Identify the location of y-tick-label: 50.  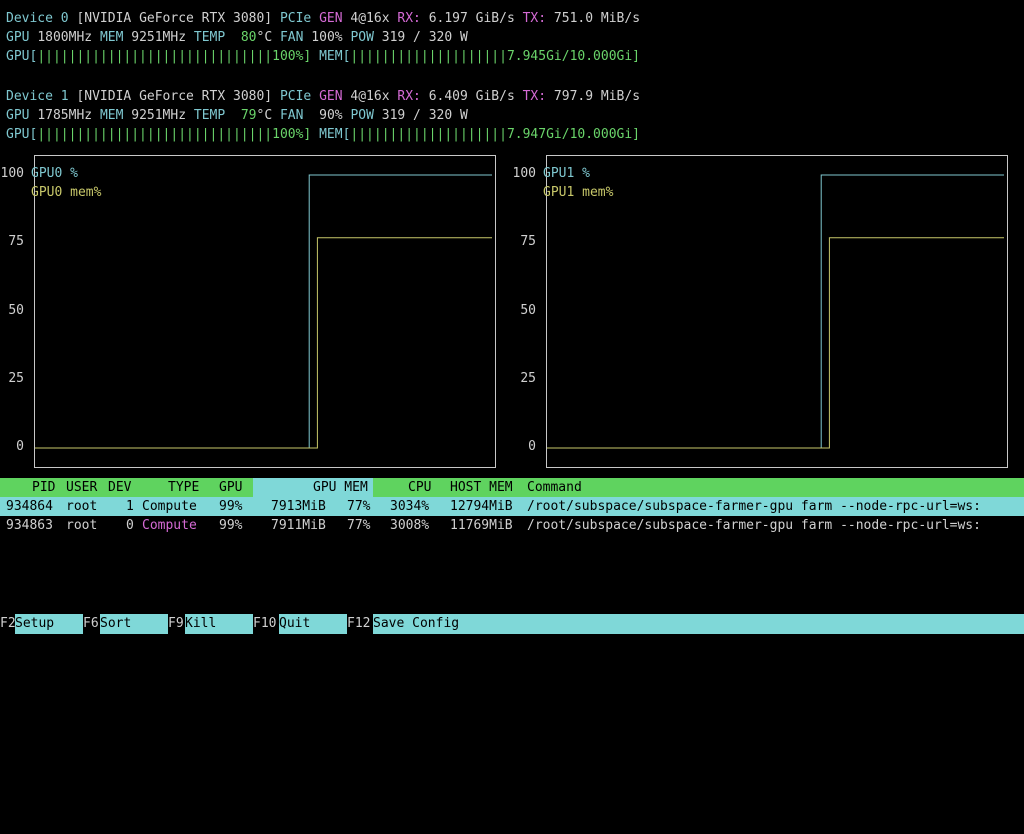
(16, 310).